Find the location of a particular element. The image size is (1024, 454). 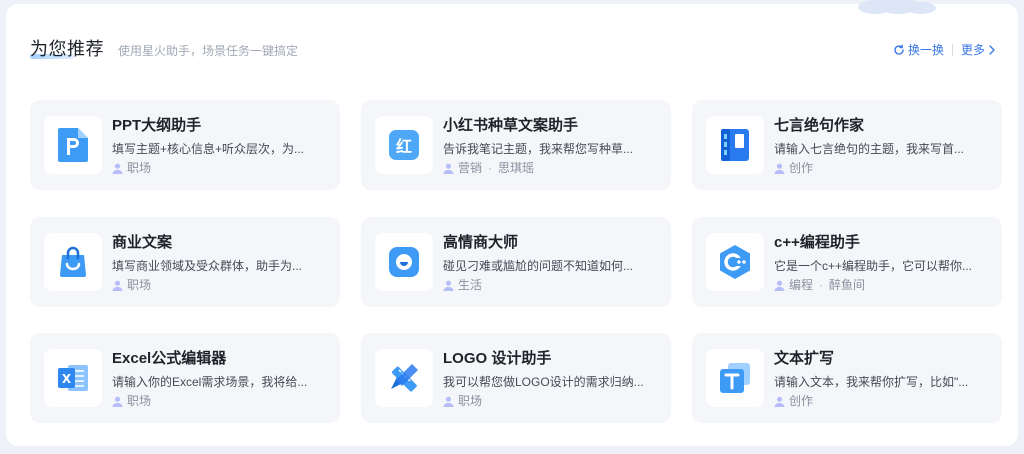

header-actions: 换一换 更多 is located at coordinates (944, 50).